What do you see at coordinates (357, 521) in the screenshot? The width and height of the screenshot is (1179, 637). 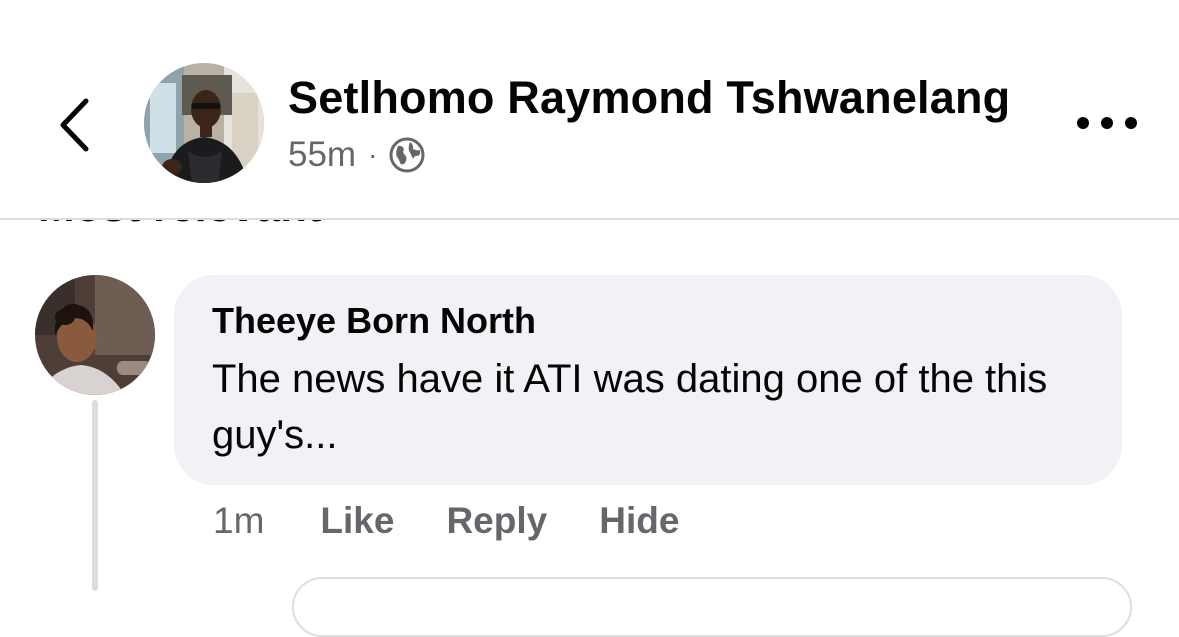 I see `like-button: Like` at bounding box center [357, 521].